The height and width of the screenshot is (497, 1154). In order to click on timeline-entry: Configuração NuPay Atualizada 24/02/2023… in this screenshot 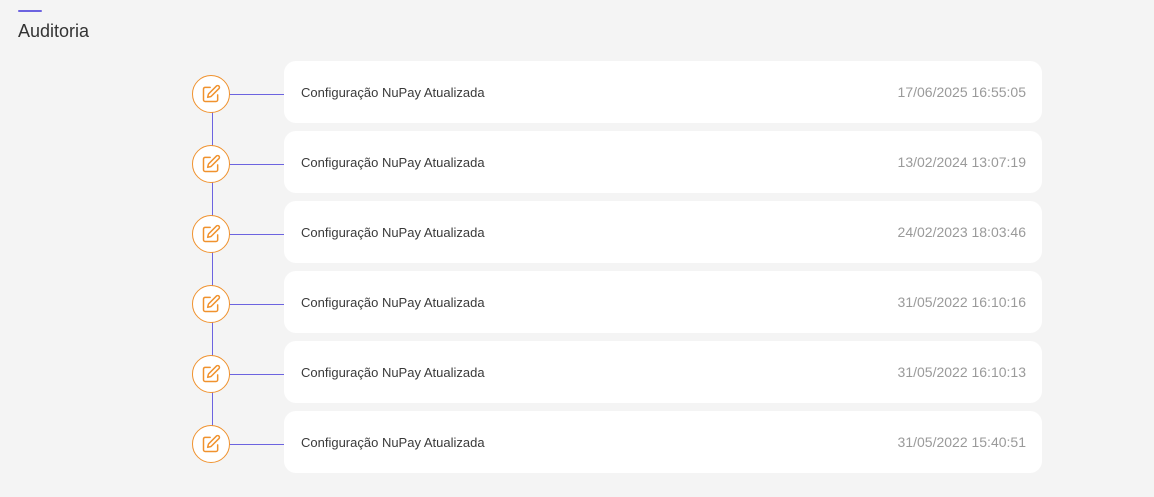, I will do `click(577, 232)`.